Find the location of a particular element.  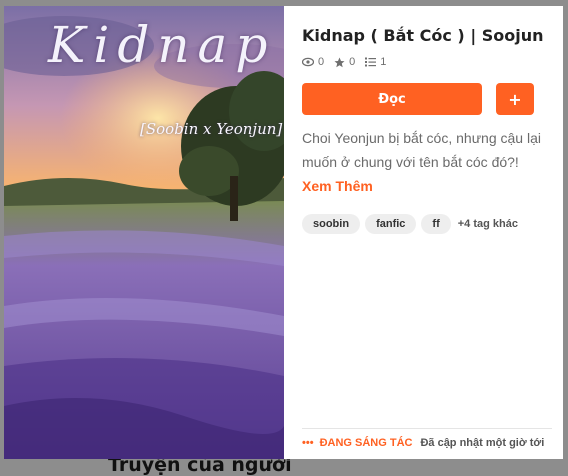

tag-ff: ff is located at coordinates (436, 224).